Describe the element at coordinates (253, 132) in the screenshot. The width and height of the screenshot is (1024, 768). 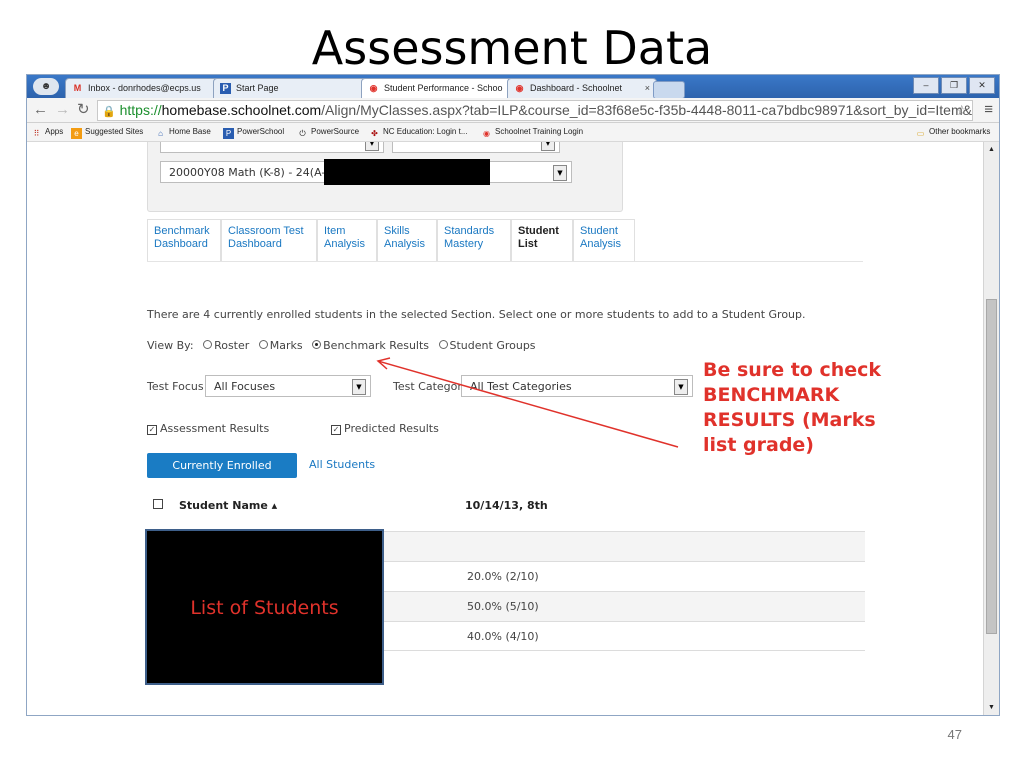
I see `bookmark-powerschool: P PowerSchool` at that location.